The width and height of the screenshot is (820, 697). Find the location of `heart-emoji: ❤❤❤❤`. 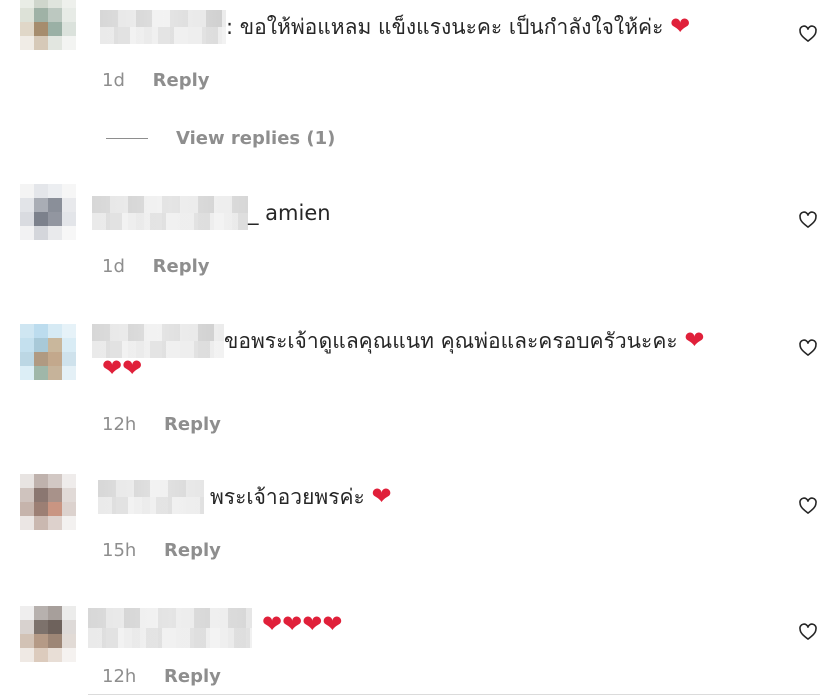

heart-emoji: ❤❤❤❤ is located at coordinates (302, 624).